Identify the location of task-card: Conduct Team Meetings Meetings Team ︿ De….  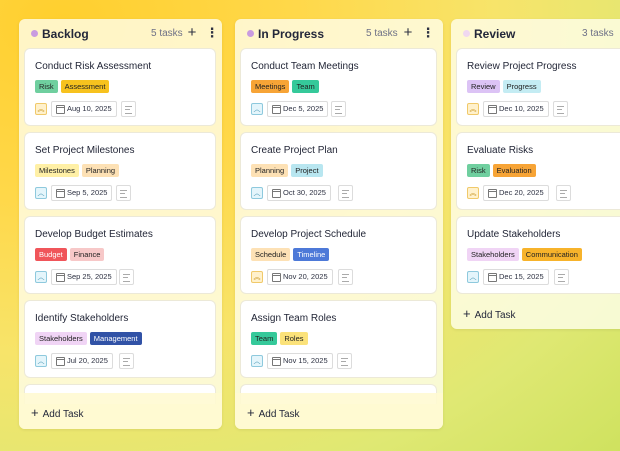
(338, 87).